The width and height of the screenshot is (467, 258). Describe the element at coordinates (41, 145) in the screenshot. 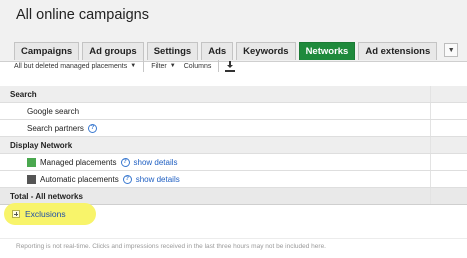

I see `section-label: Display Network` at that location.